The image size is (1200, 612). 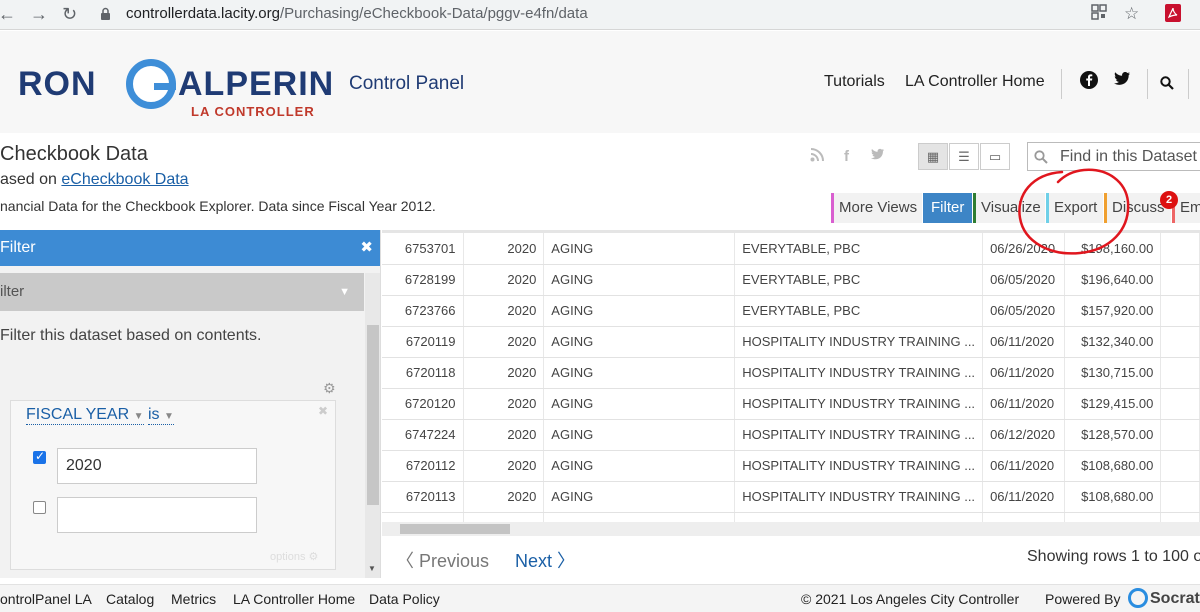 What do you see at coordinates (1113, 280) in the screenshot?
I see `table-cell: $196,640.00` at bounding box center [1113, 280].